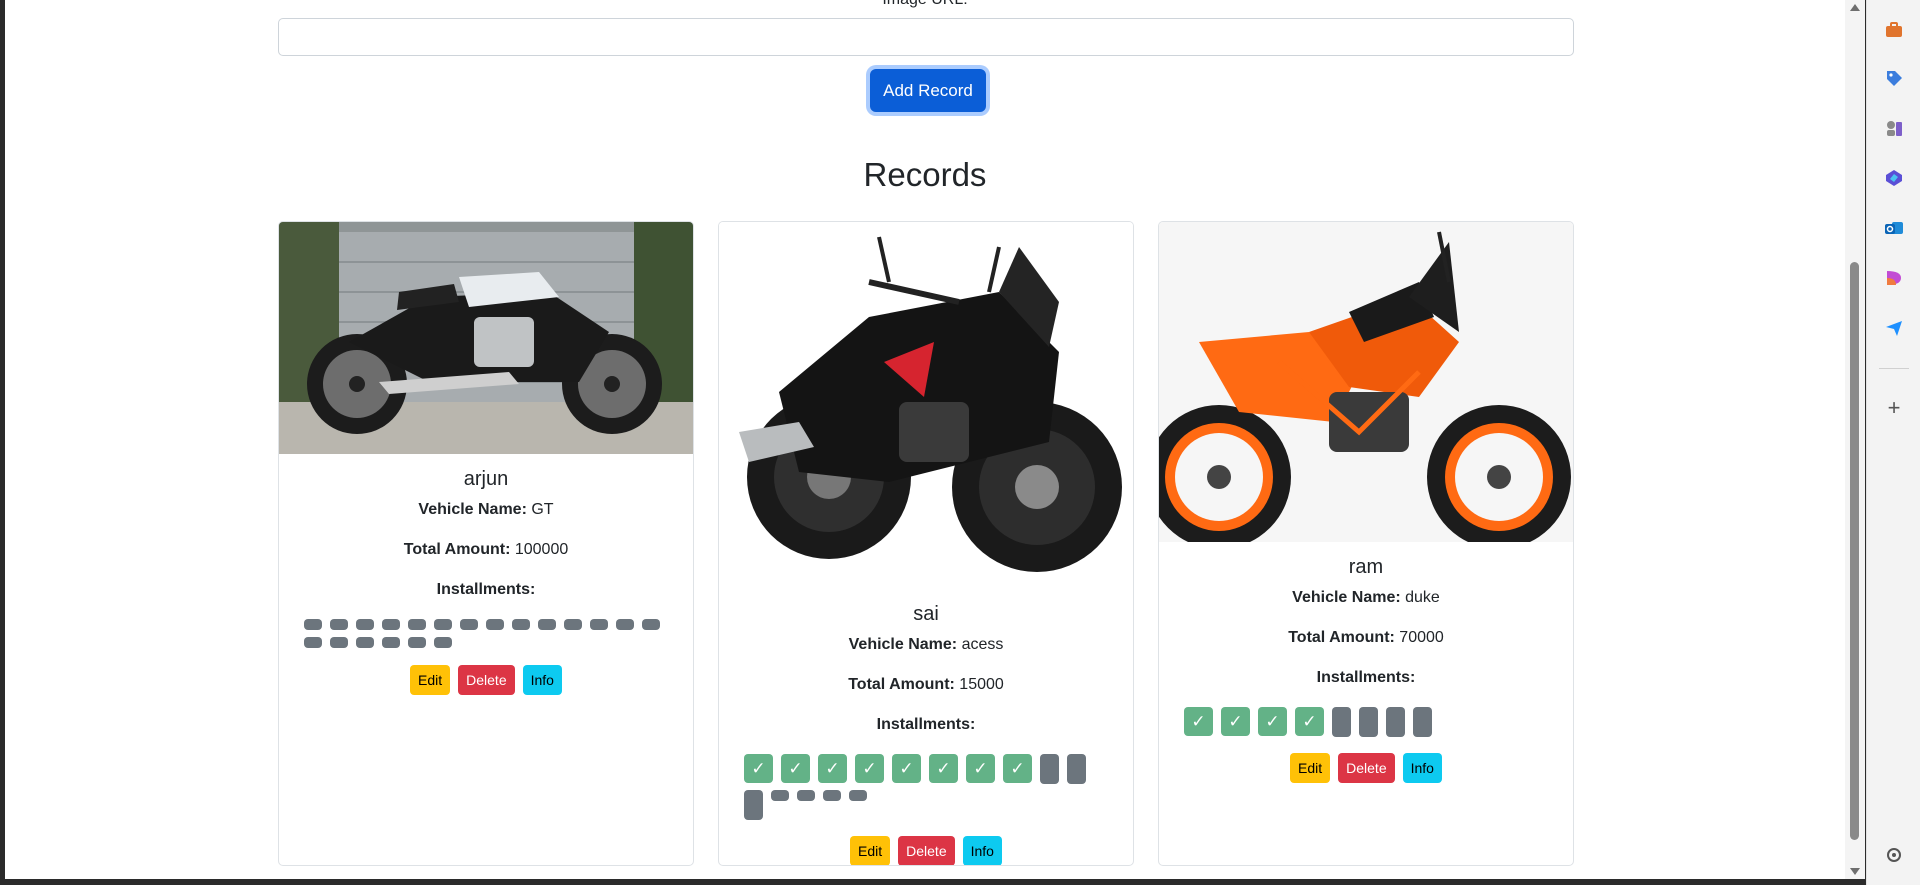 The width and height of the screenshot is (1920, 885). I want to click on plus-icon: +, so click(1894, 408).